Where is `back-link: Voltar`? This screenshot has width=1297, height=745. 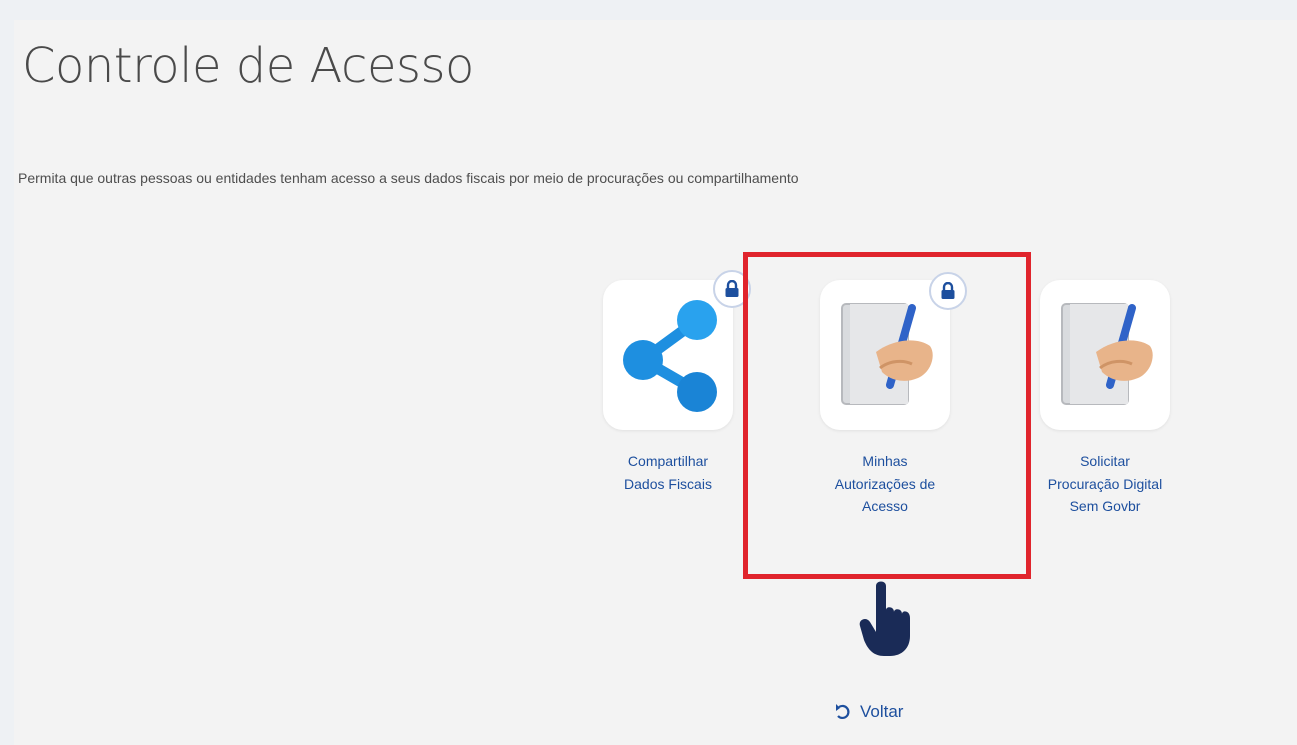
back-link: Voltar is located at coordinates (868, 712).